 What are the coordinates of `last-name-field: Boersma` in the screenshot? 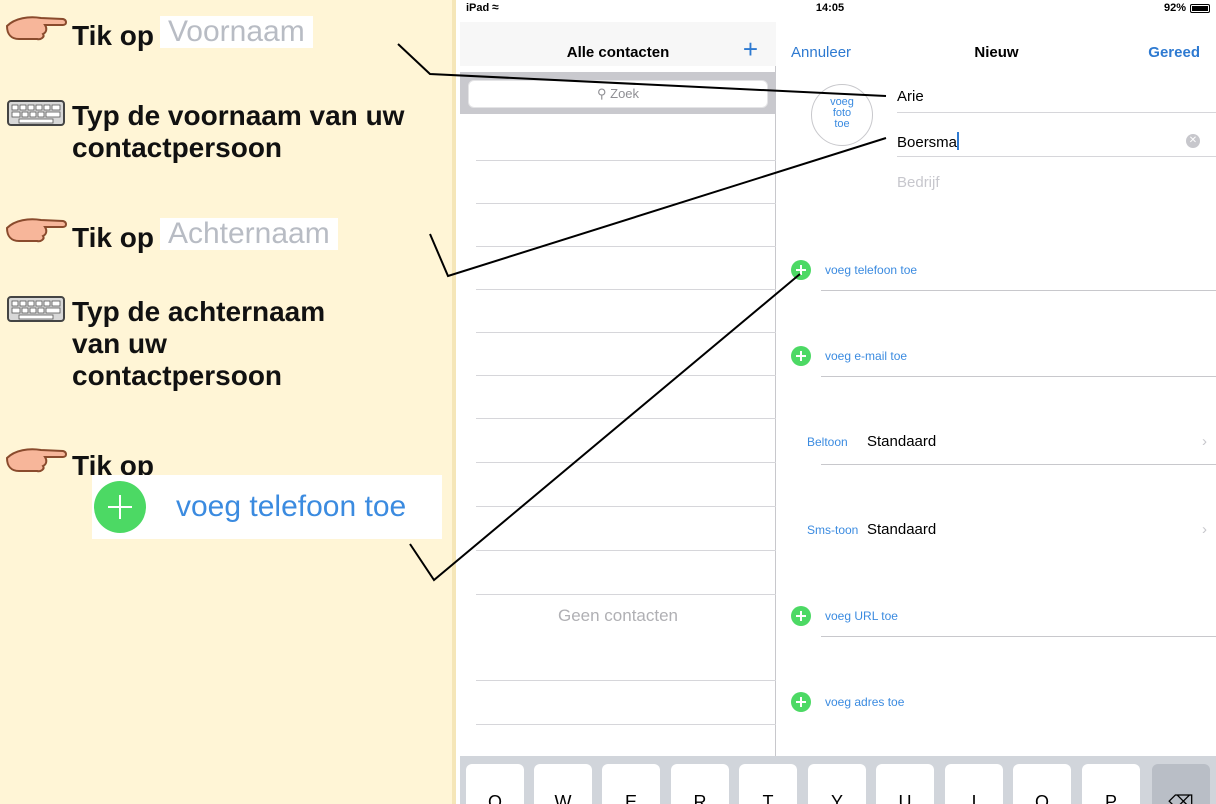 It's located at (928, 141).